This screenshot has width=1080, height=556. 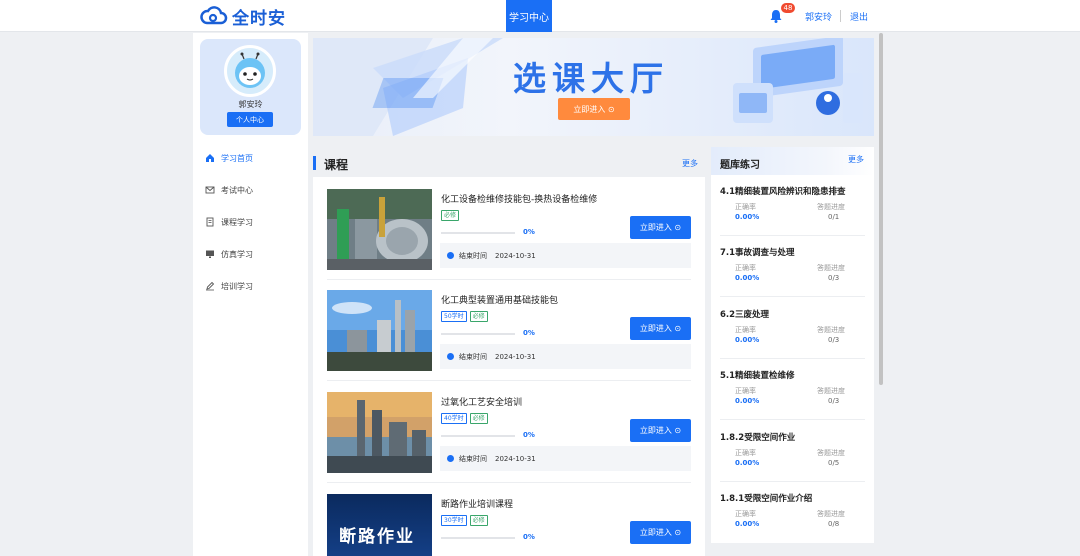 I want to click on sidebar-item-label: 考试中心, so click(x=237, y=190).